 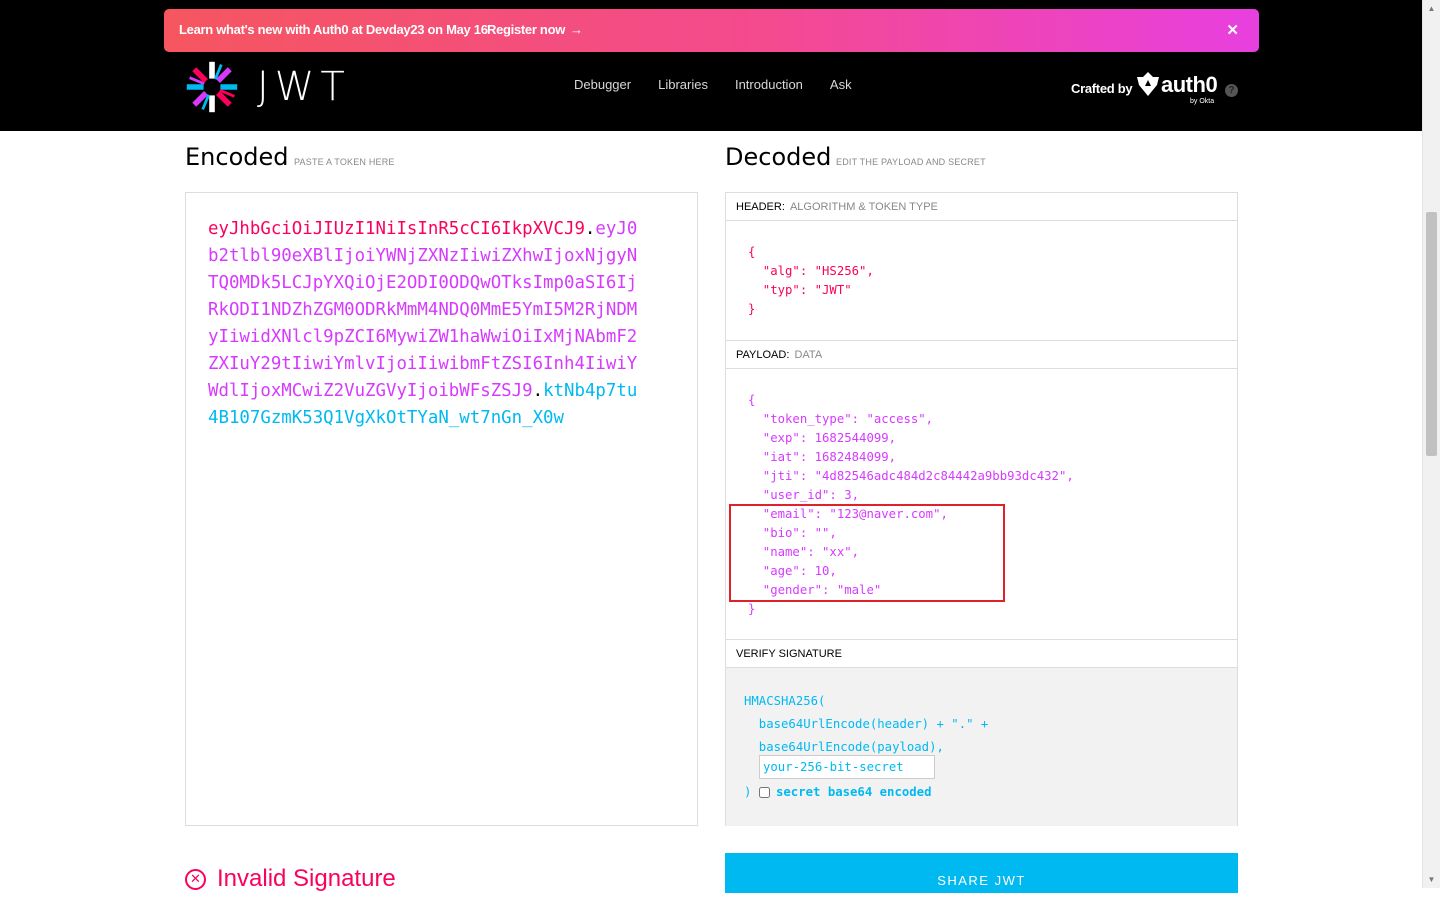 What do you see at coordinates (853, 792) in the screenshot?
I see `base64-encoded-label: secret base64 encoded` at bounding box center [853, 792].